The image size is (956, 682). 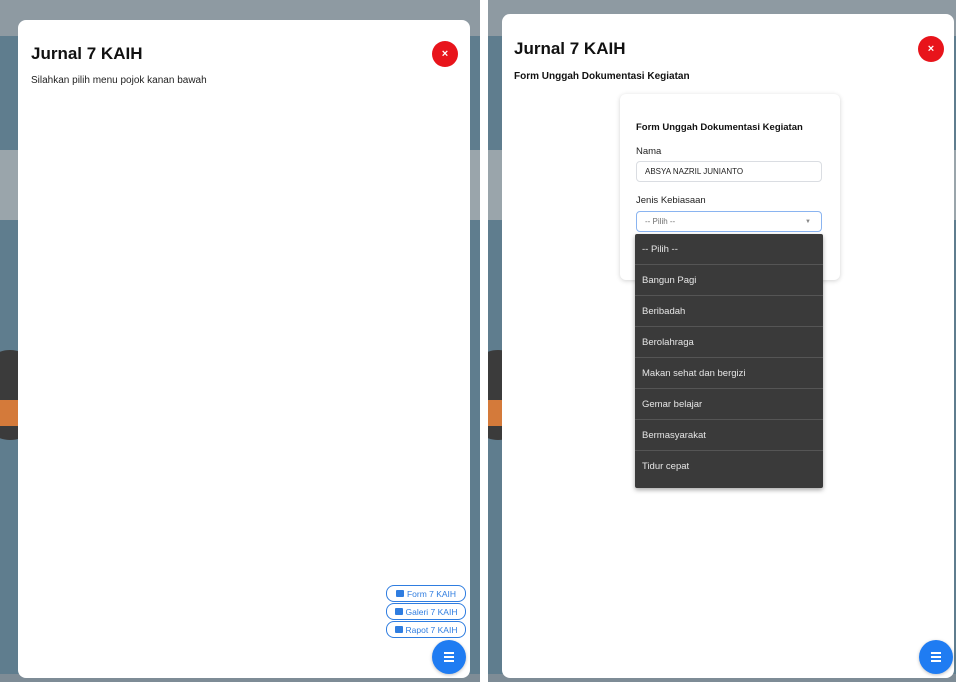 What do you see at coordinates (602, 76) in the screenshot?
I see `modal-subtitle: Form Unggah Dokumentasi Kegiatan` at bounding box center [602, 76].